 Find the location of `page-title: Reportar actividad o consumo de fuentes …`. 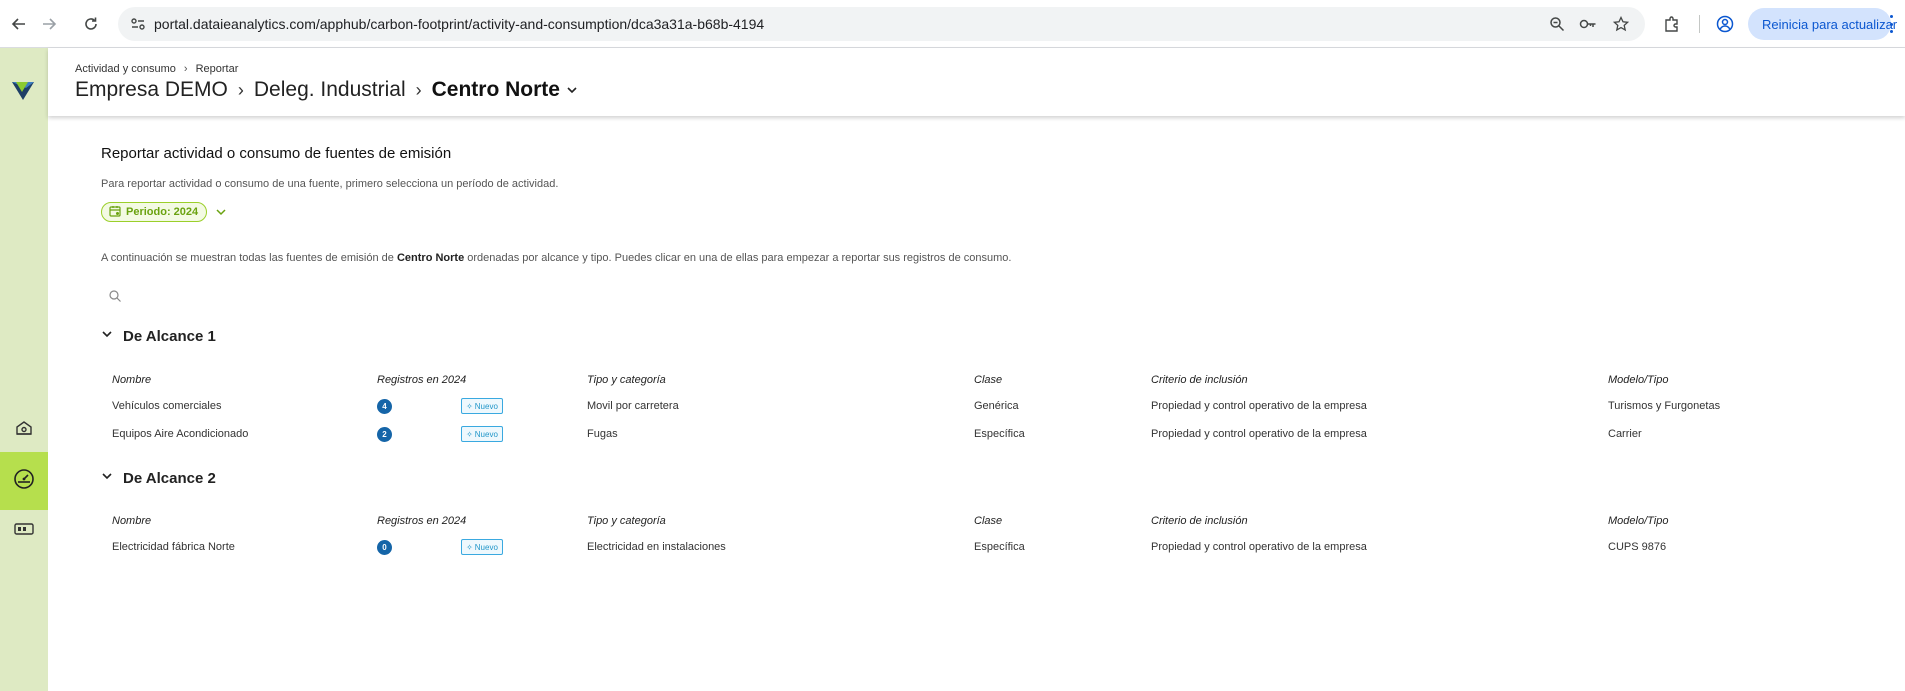

page-title: Reportar actividad o consumo de fuentes … is located at coordinates (276, 153).